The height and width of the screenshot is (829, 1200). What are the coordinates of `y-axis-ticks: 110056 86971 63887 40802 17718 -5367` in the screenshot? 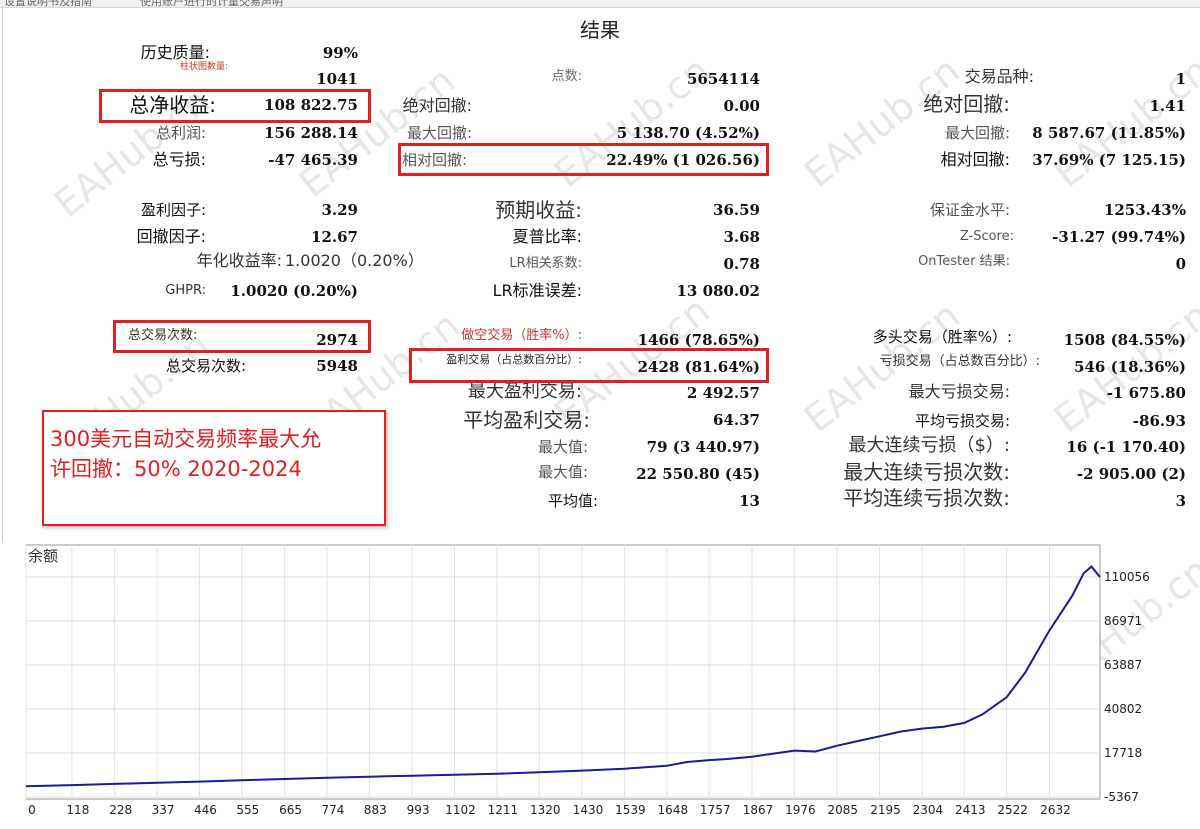 It's located at (1127, 687).